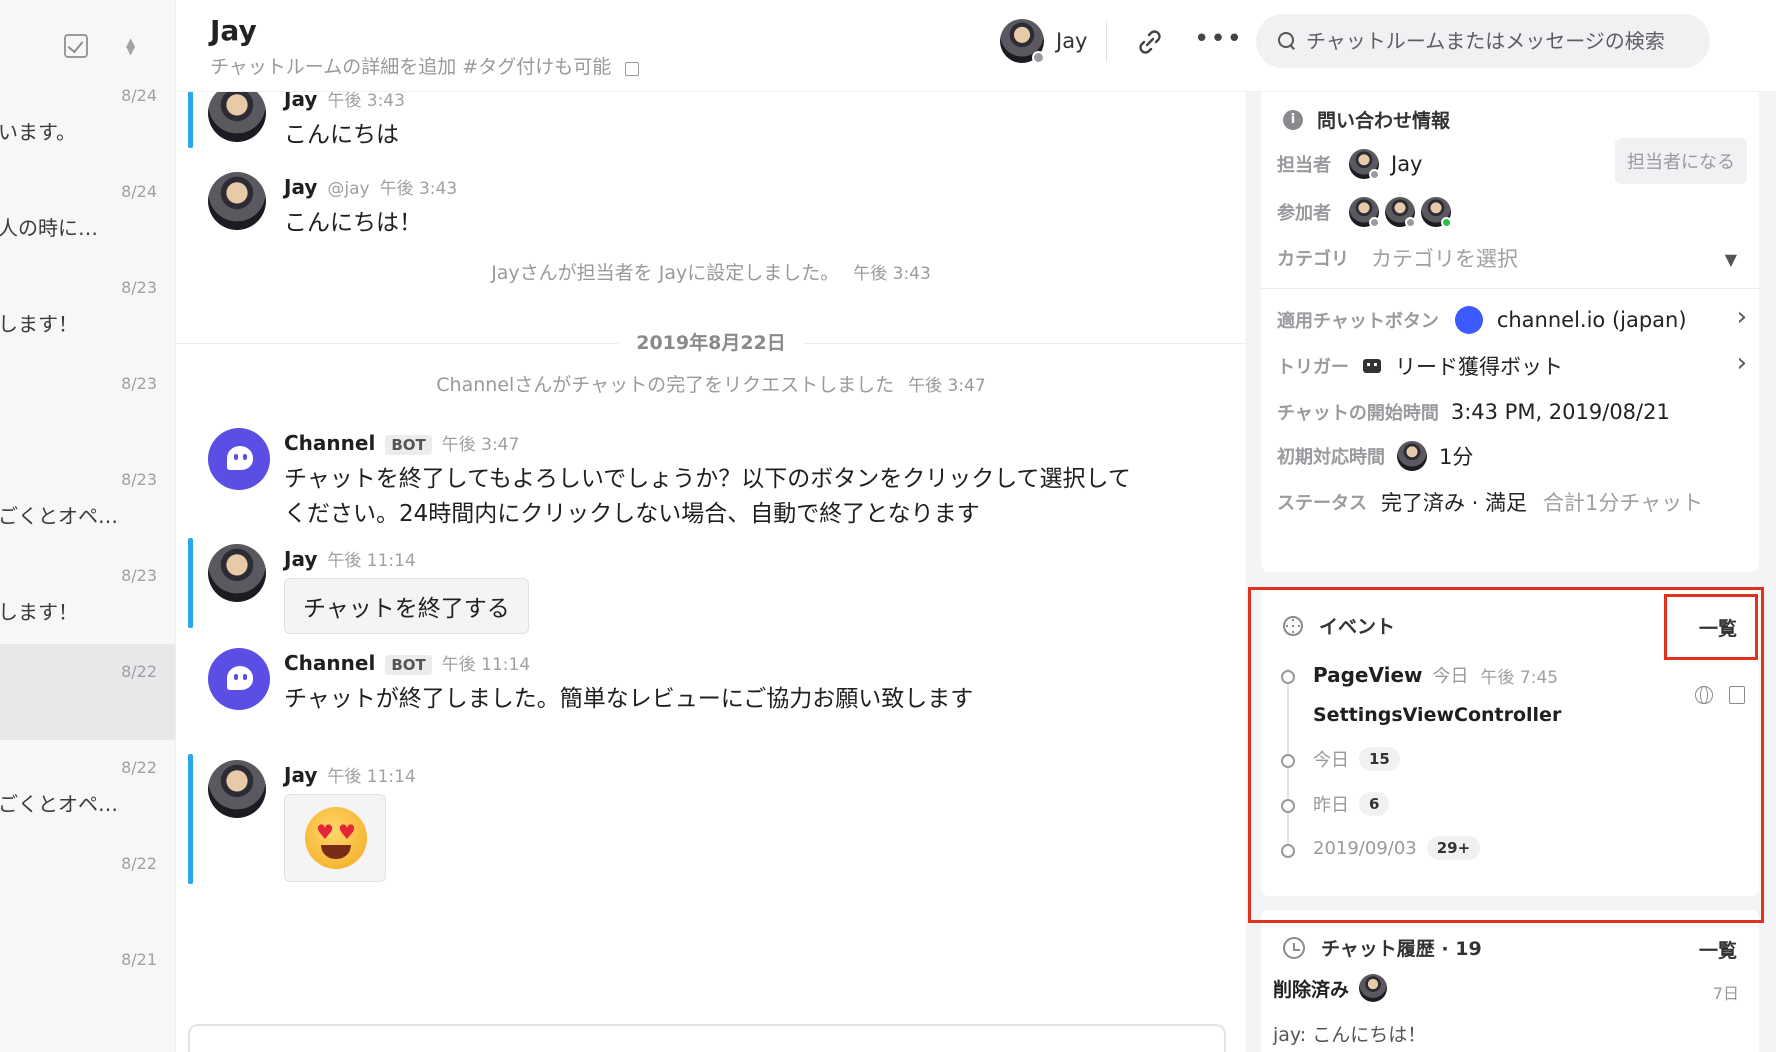 This screenshot has width=1776, height=1052. Describe the element at coordinates (139, 959) in the screenshot. I see `chat-list-date: 8/21` at that location.